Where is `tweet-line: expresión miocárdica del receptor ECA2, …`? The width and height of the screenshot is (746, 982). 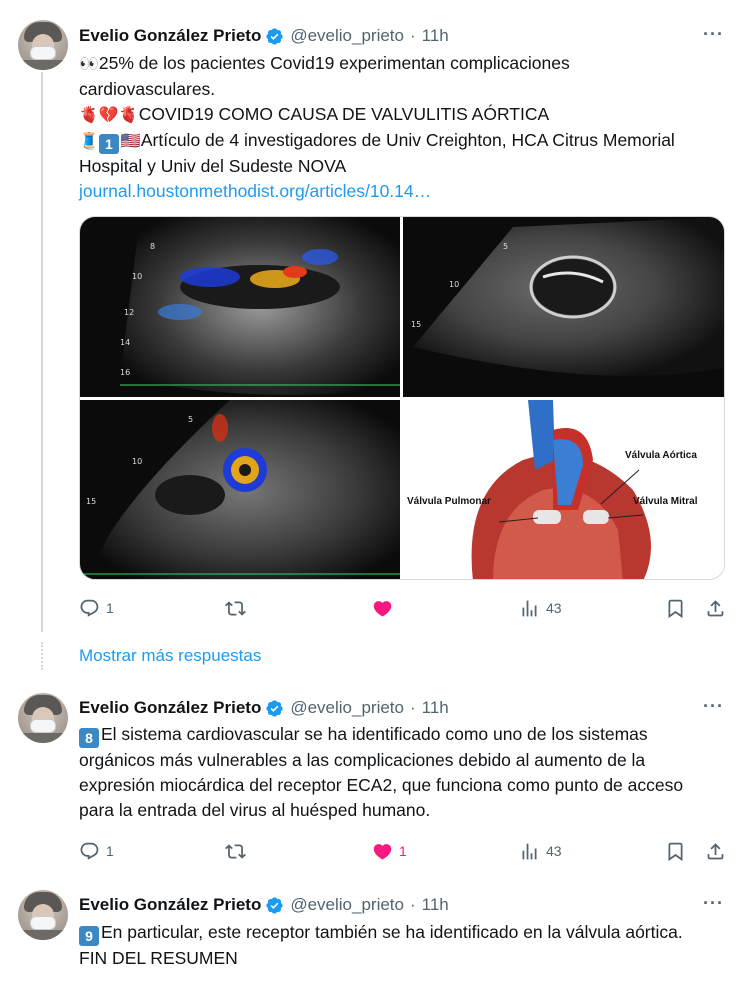
tweet-line: expresión miocárdica del receptor ECA2, … is located at coordinates (381, 785).